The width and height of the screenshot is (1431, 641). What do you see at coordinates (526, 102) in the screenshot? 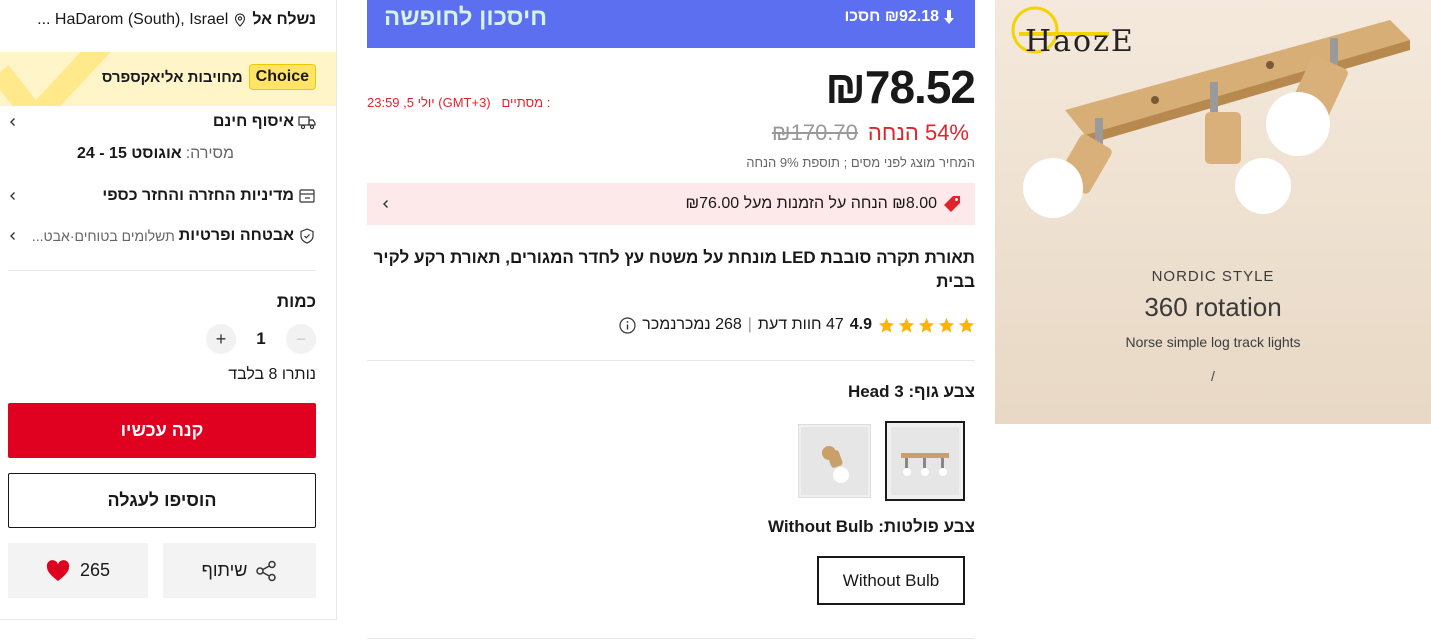
I see `sale-ends-label: מסתיים :` at bounding box center [526, 102].